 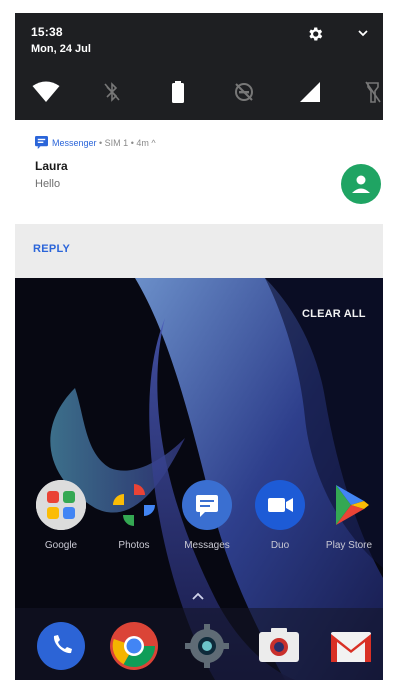 What do you see at coordinates (199, 172) in the screenshot?
I see `messenger-notification: Messenger • SIM 1 • 4m ^ Laura Hello` at bounding box center [199, 172].